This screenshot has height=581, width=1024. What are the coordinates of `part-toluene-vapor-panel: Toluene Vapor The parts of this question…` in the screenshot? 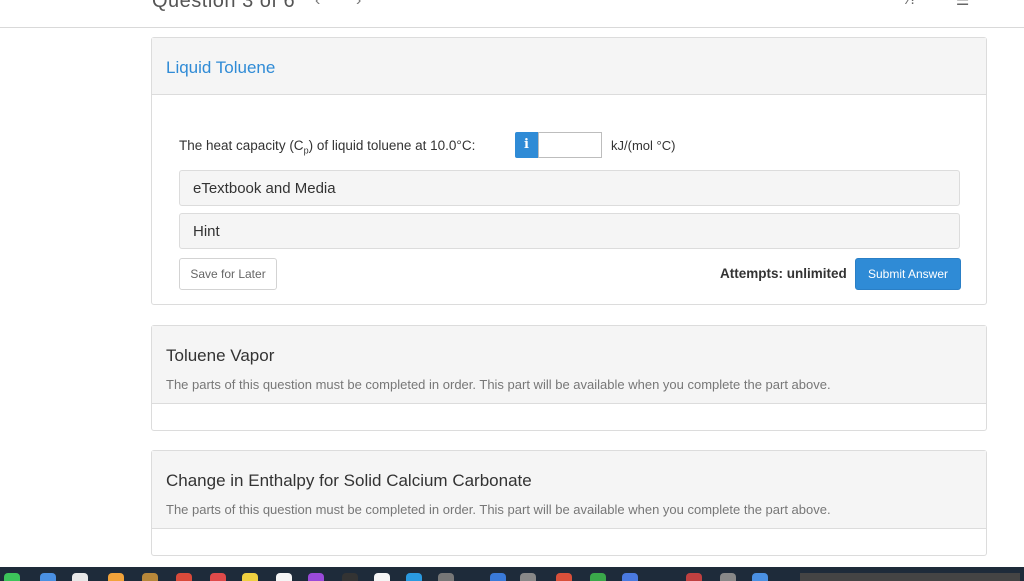 It's located at (569, 378).